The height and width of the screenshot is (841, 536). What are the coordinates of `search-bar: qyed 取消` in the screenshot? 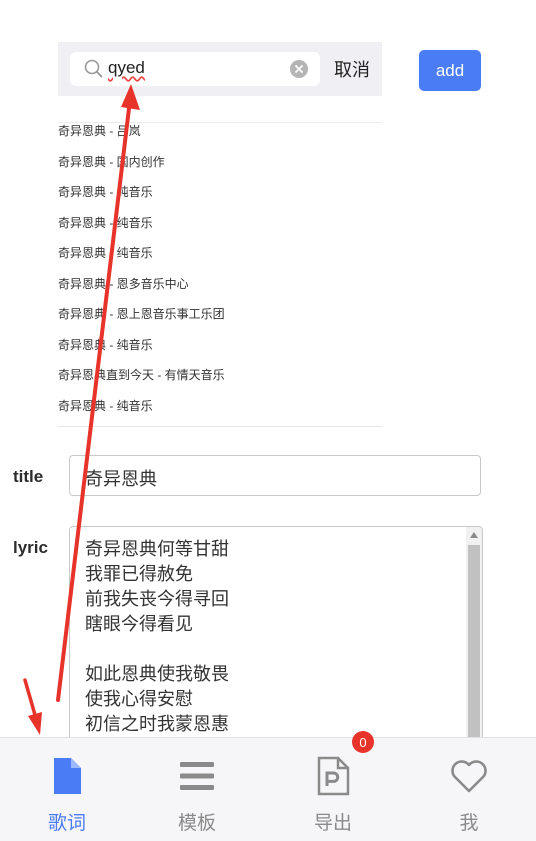 It's located at (220, 69).